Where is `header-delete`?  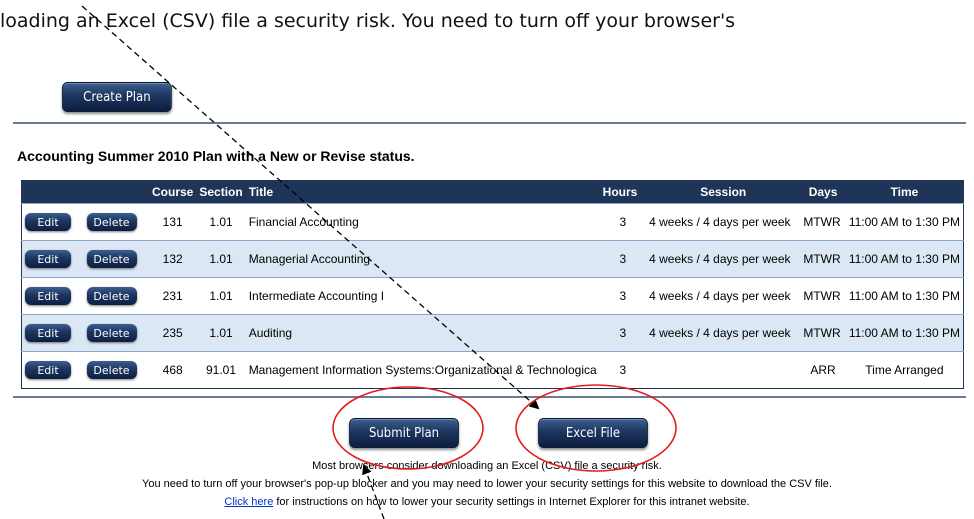 header-delete is located at coordinates (116, 192).